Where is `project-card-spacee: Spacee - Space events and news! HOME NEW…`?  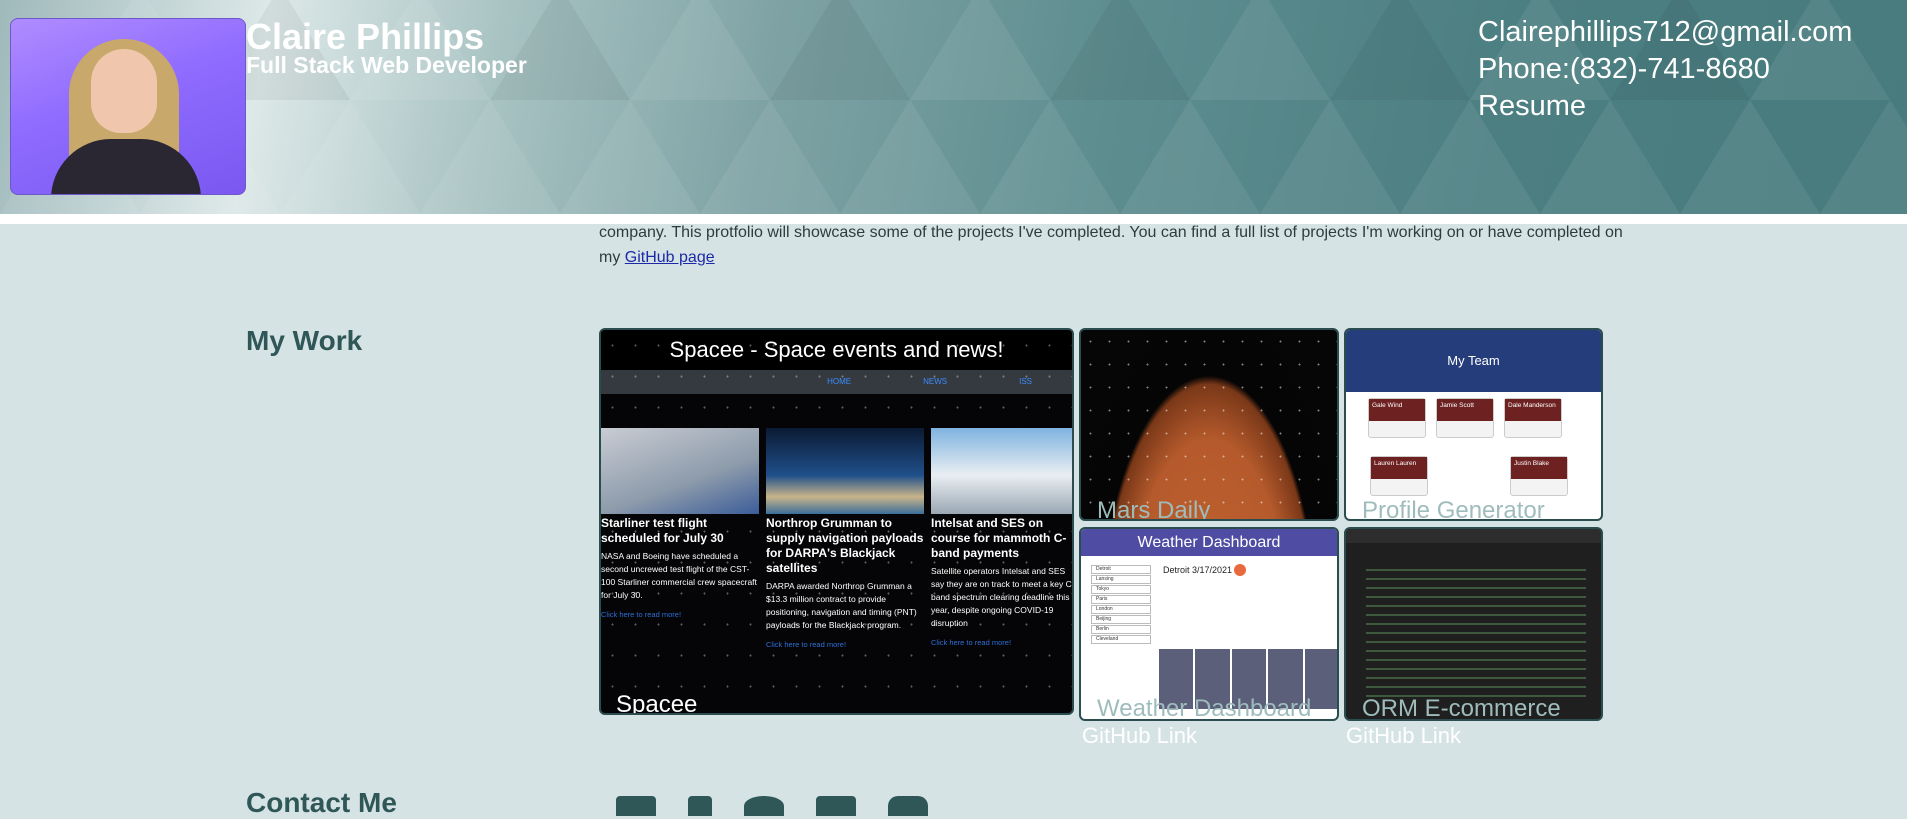 project-card-spacee: Spacee - Space events and news! HOME NEW… is located at coordinates (836, 521).